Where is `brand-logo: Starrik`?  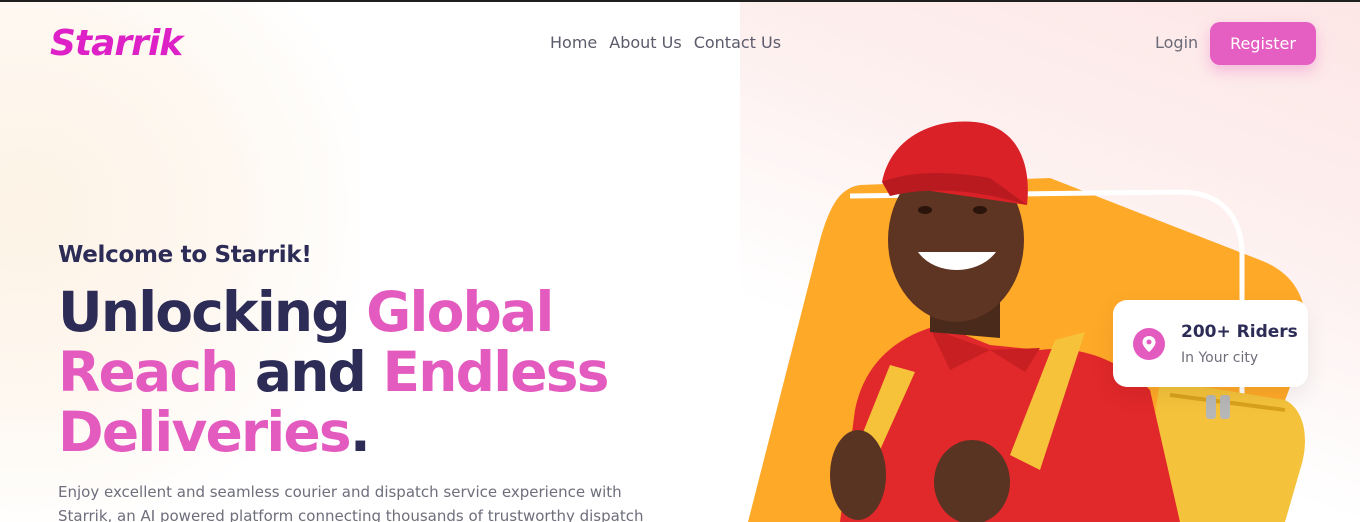 brand-logo: Starrik is located at coordinates (116, 44).